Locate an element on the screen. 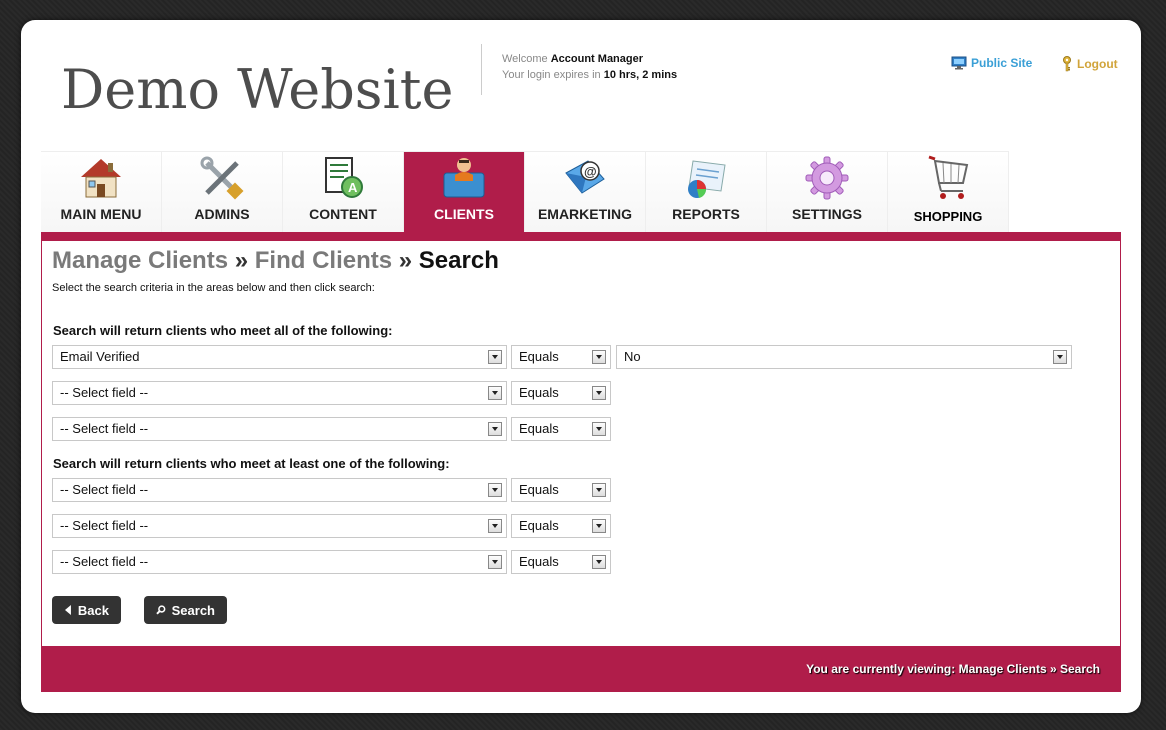 The width and height of the screenshot is (1166, 730). tab-content: A CONTENT is located at coordinates (343, 191).